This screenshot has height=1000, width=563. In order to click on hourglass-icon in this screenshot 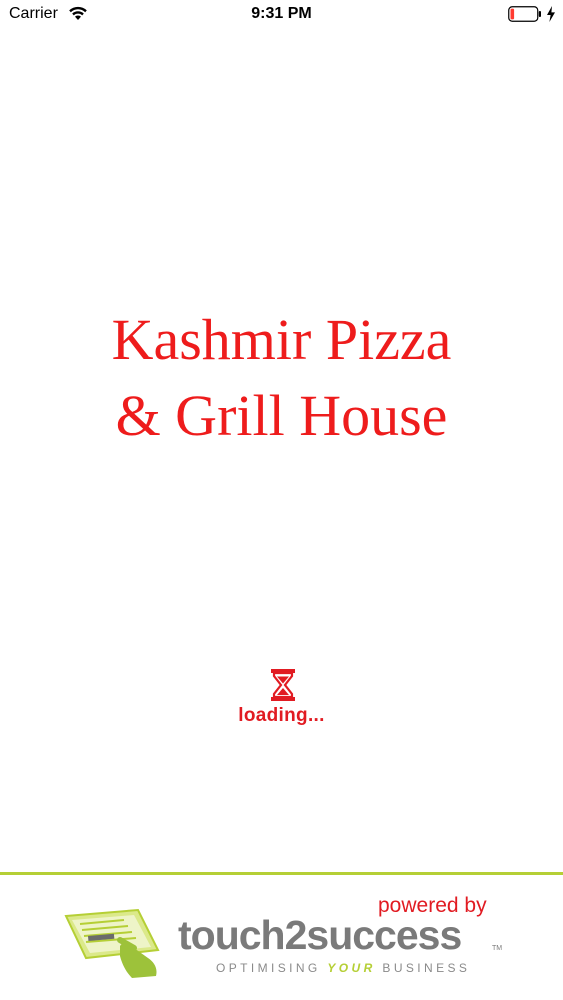, I will do `click(283, 685)`.